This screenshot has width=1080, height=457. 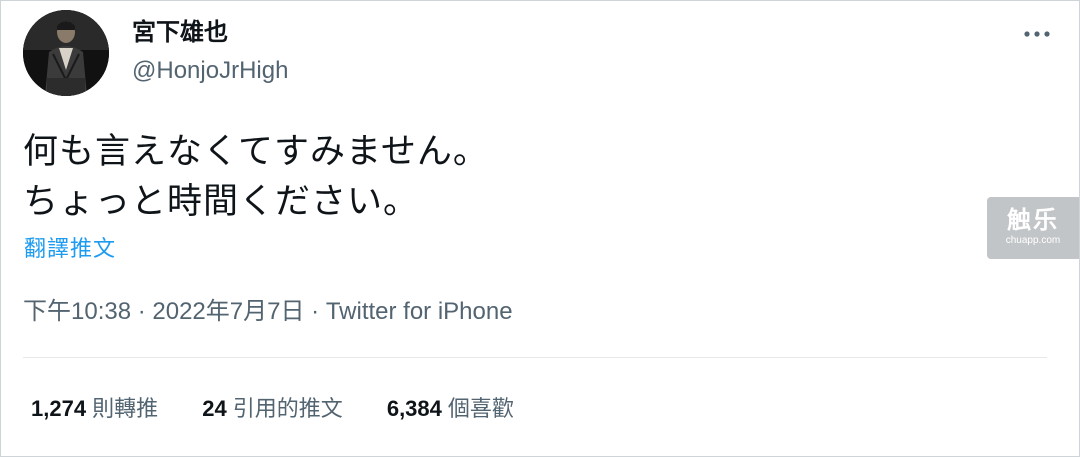 What do you see at coordinates (480, 408) in the screenshot?
I see `likes-label: 個喜歡` at bounding box center [480, 408].